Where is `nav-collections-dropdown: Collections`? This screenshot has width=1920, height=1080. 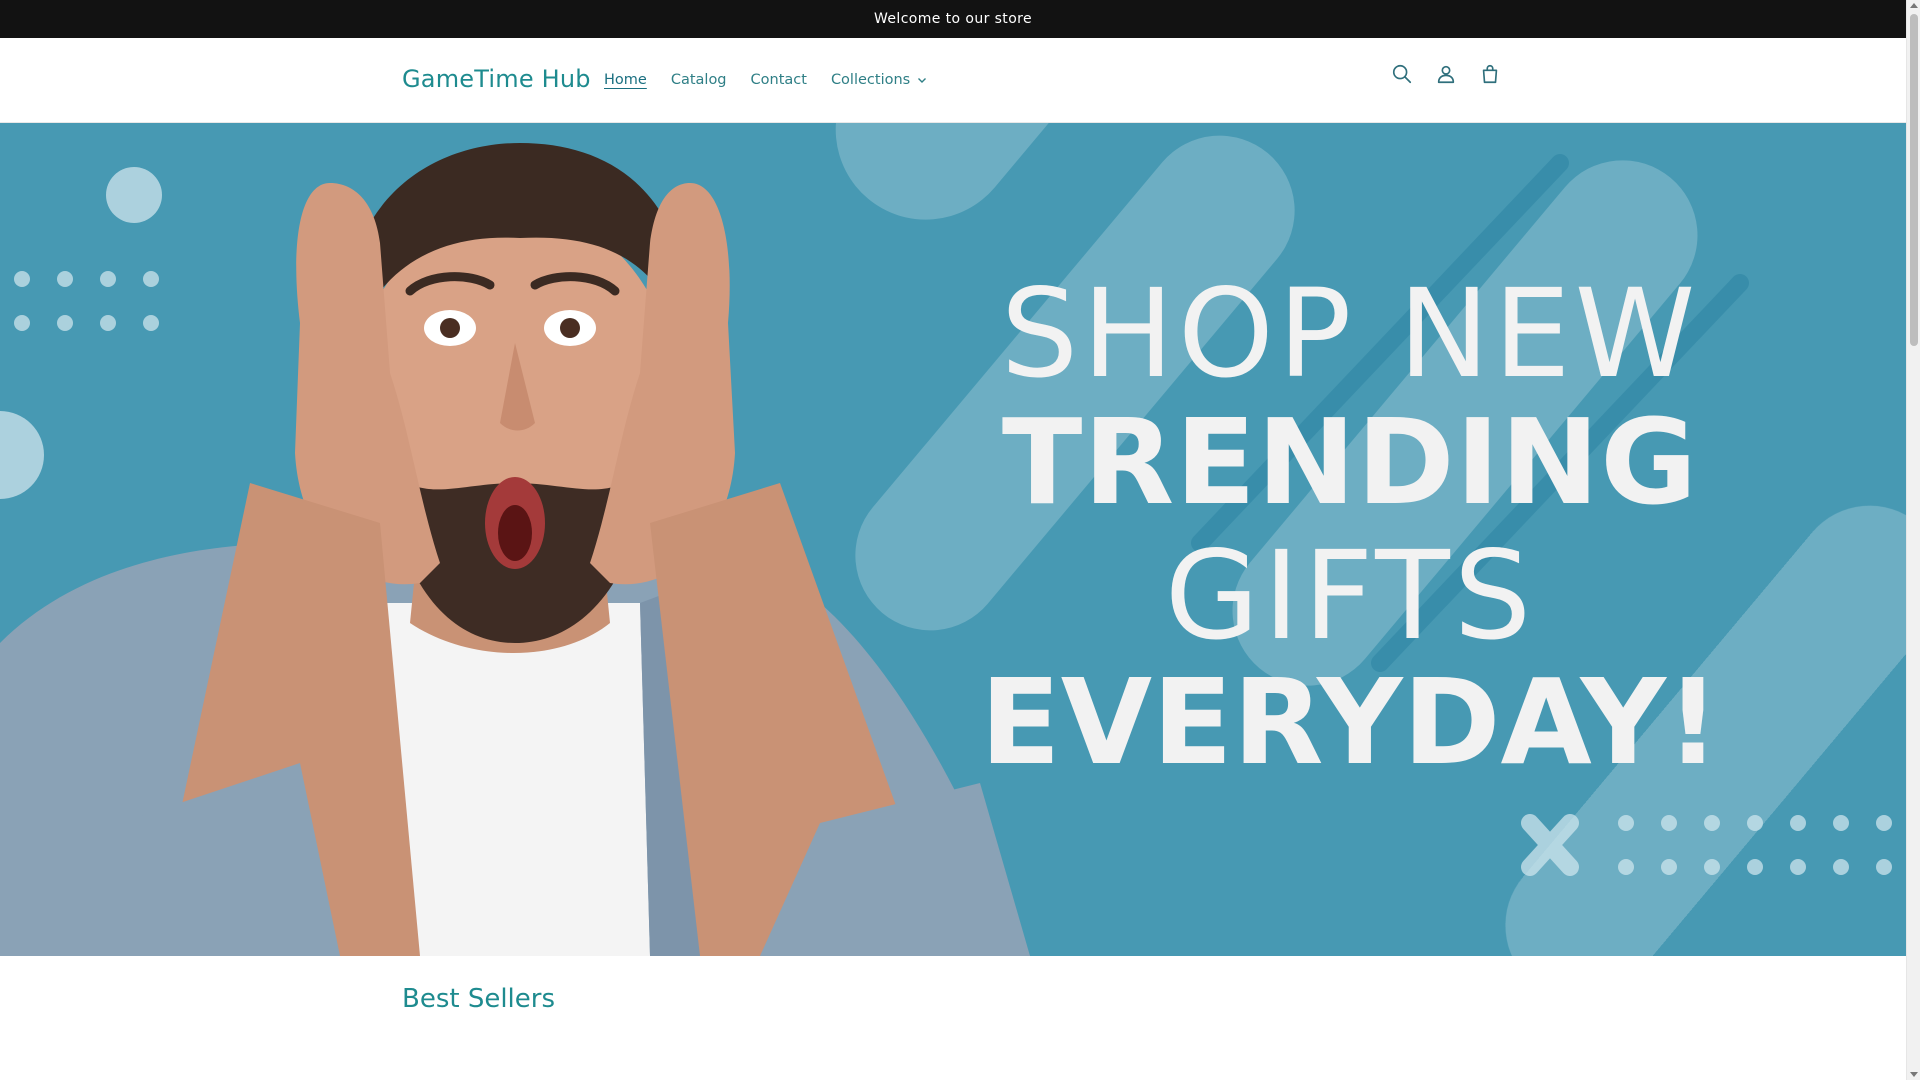
nav-collections-dropdown: Collections is located at coordinates (879, 80).